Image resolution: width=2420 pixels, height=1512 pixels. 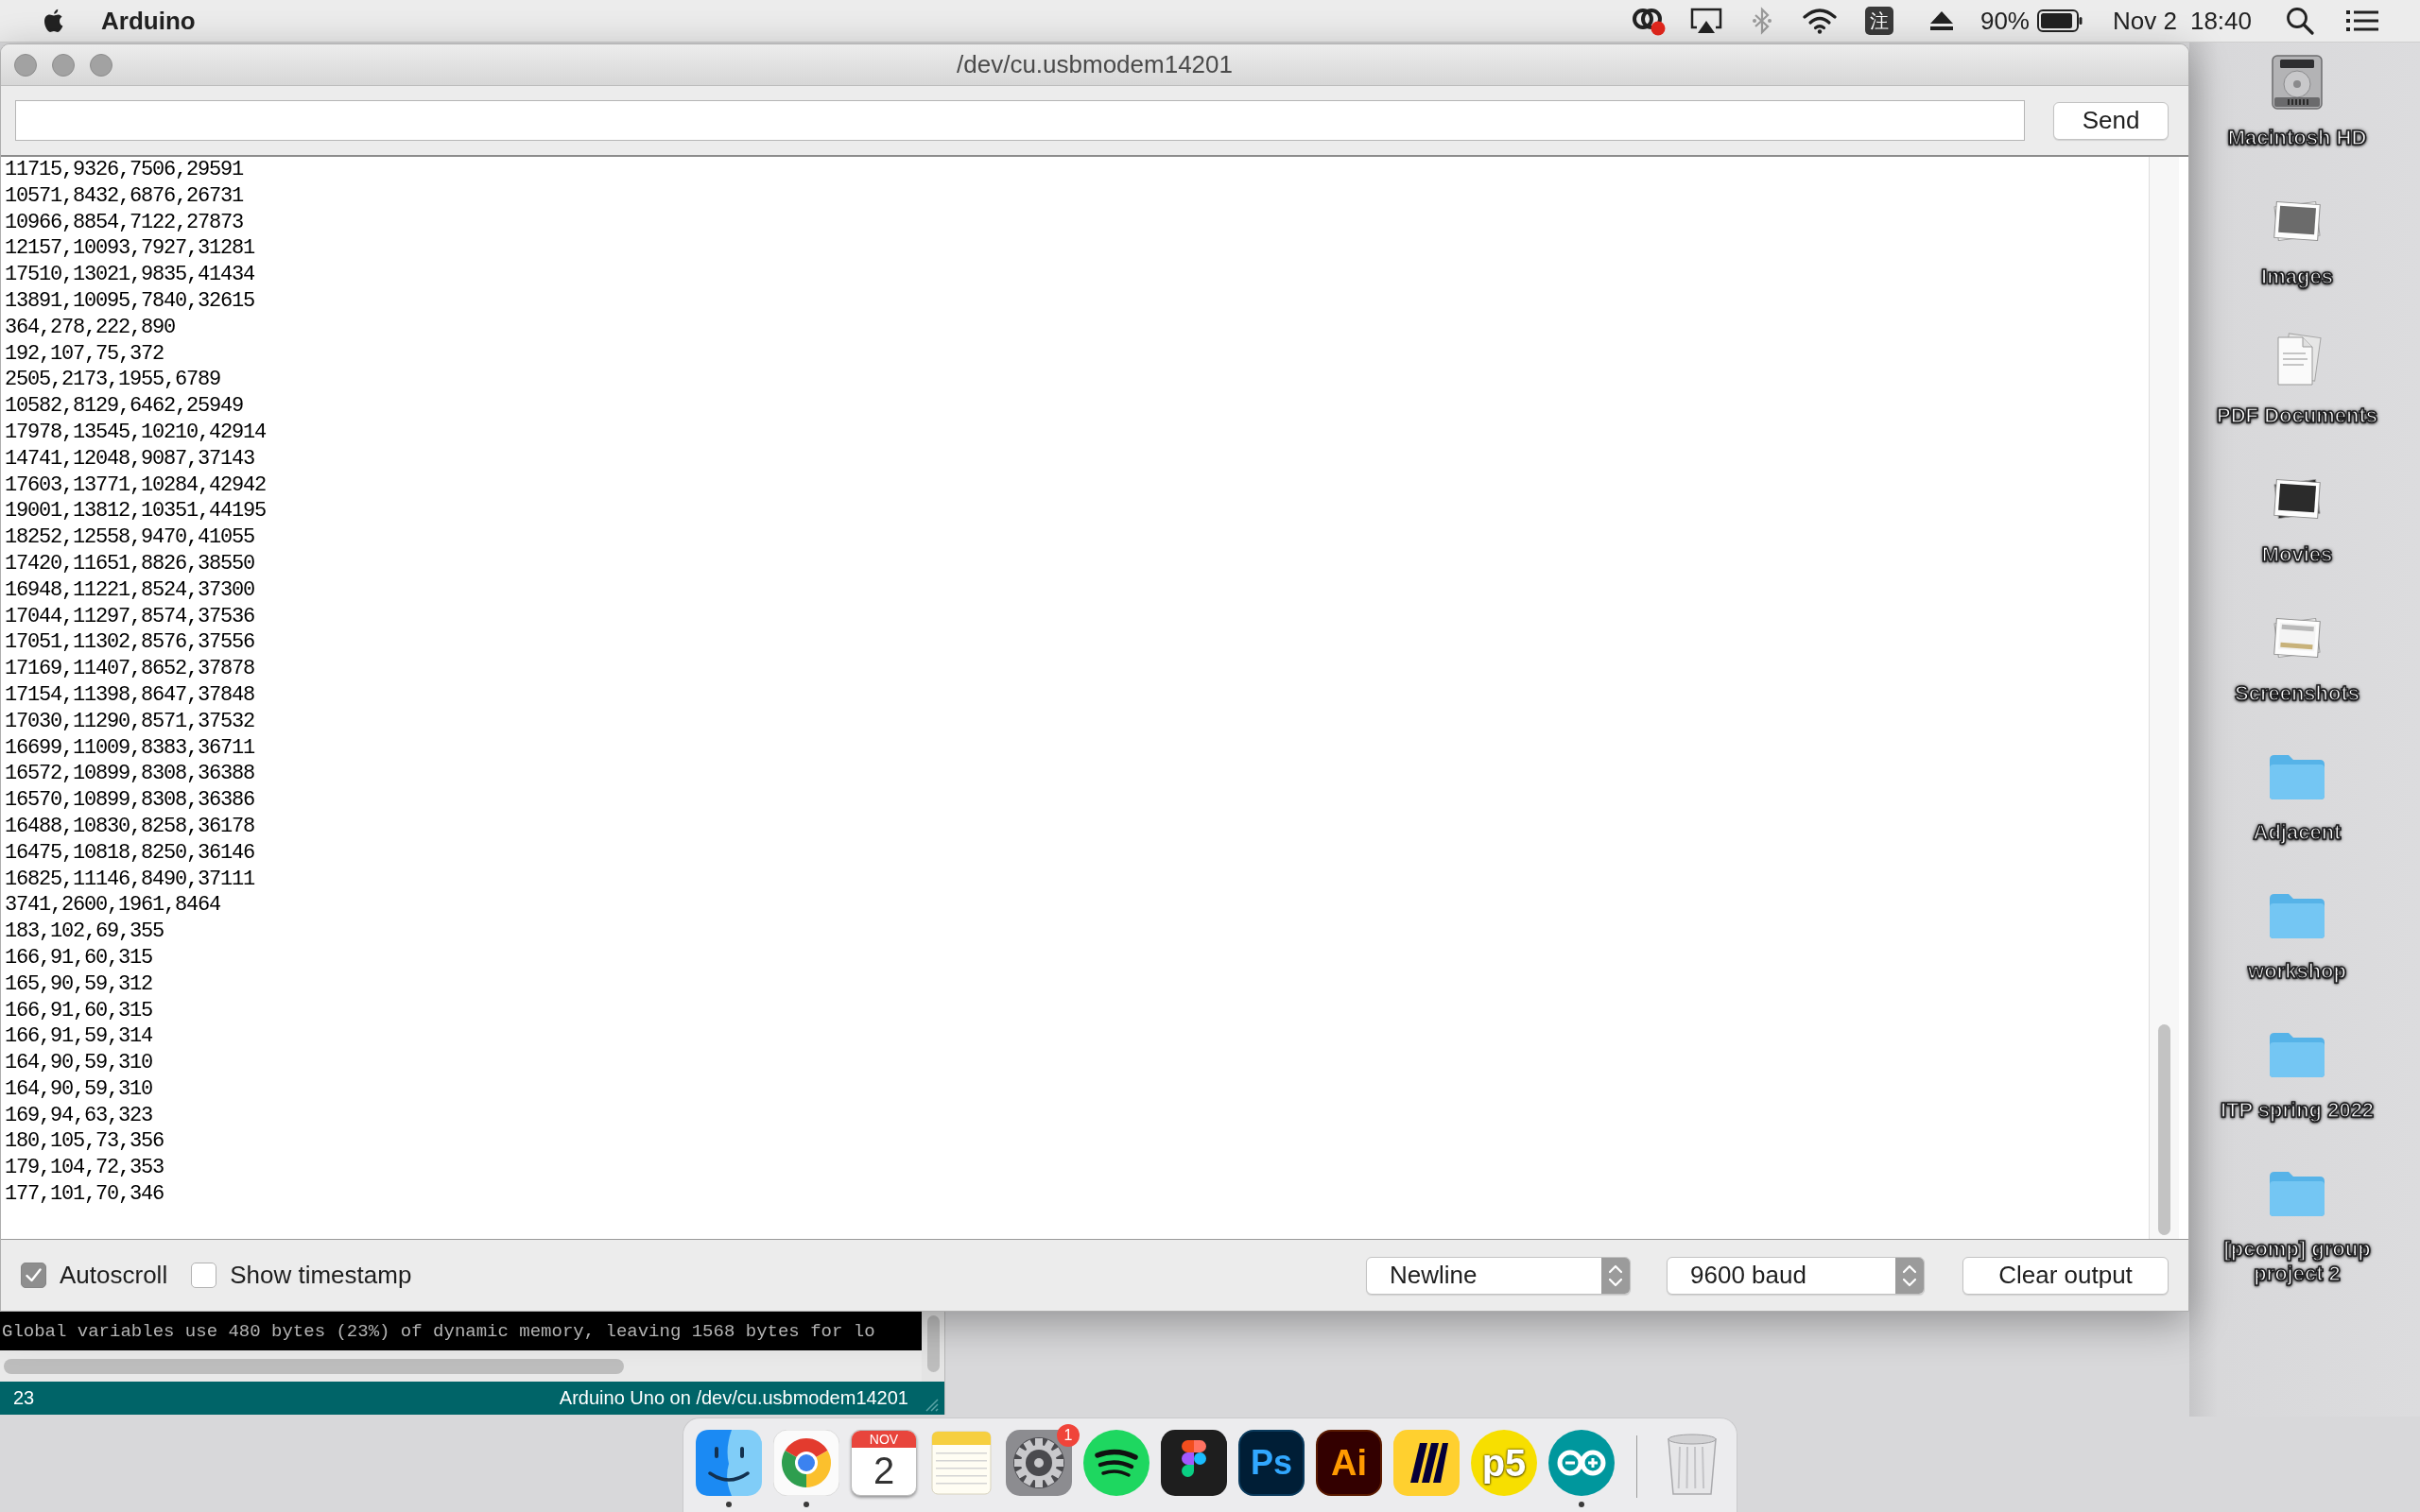 I want to click on baud-rate-dropdown: 9600 baud, so click(x=1796, y=1275).